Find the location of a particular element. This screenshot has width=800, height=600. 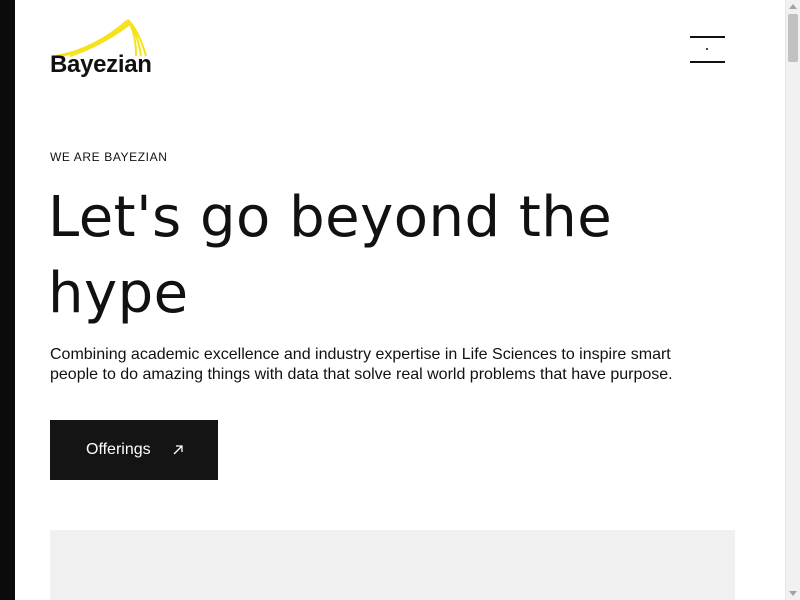

offerings-button-label: Offerings is located at coordinates (118, 449).